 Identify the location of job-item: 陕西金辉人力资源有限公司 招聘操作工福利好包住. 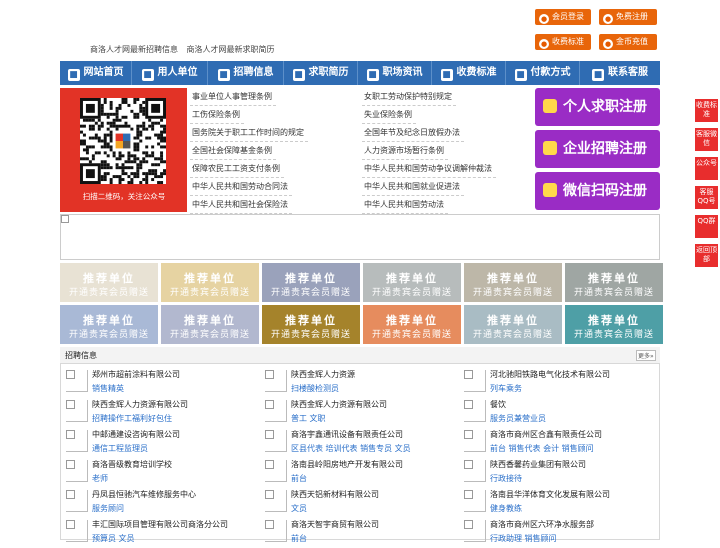
(157, 413).